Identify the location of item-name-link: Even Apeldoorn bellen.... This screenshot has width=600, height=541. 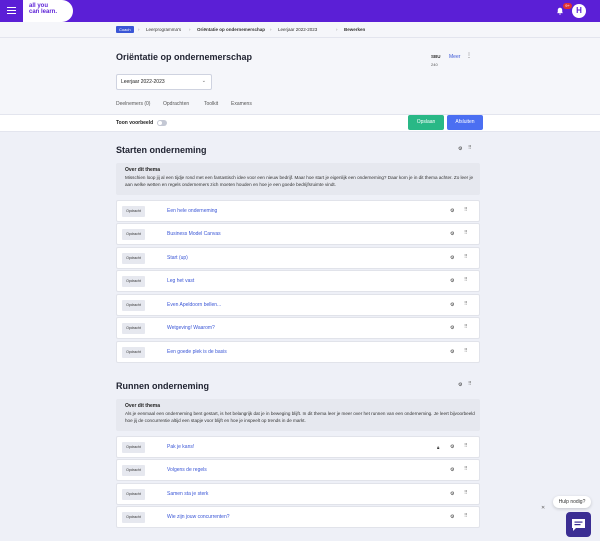
(194, 305).